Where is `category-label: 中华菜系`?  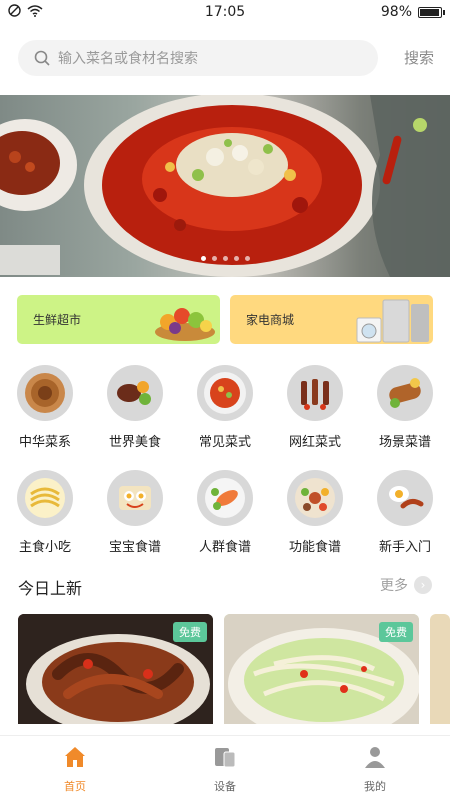
category-label: 中华菜系 is located at coordinates (44, 442).